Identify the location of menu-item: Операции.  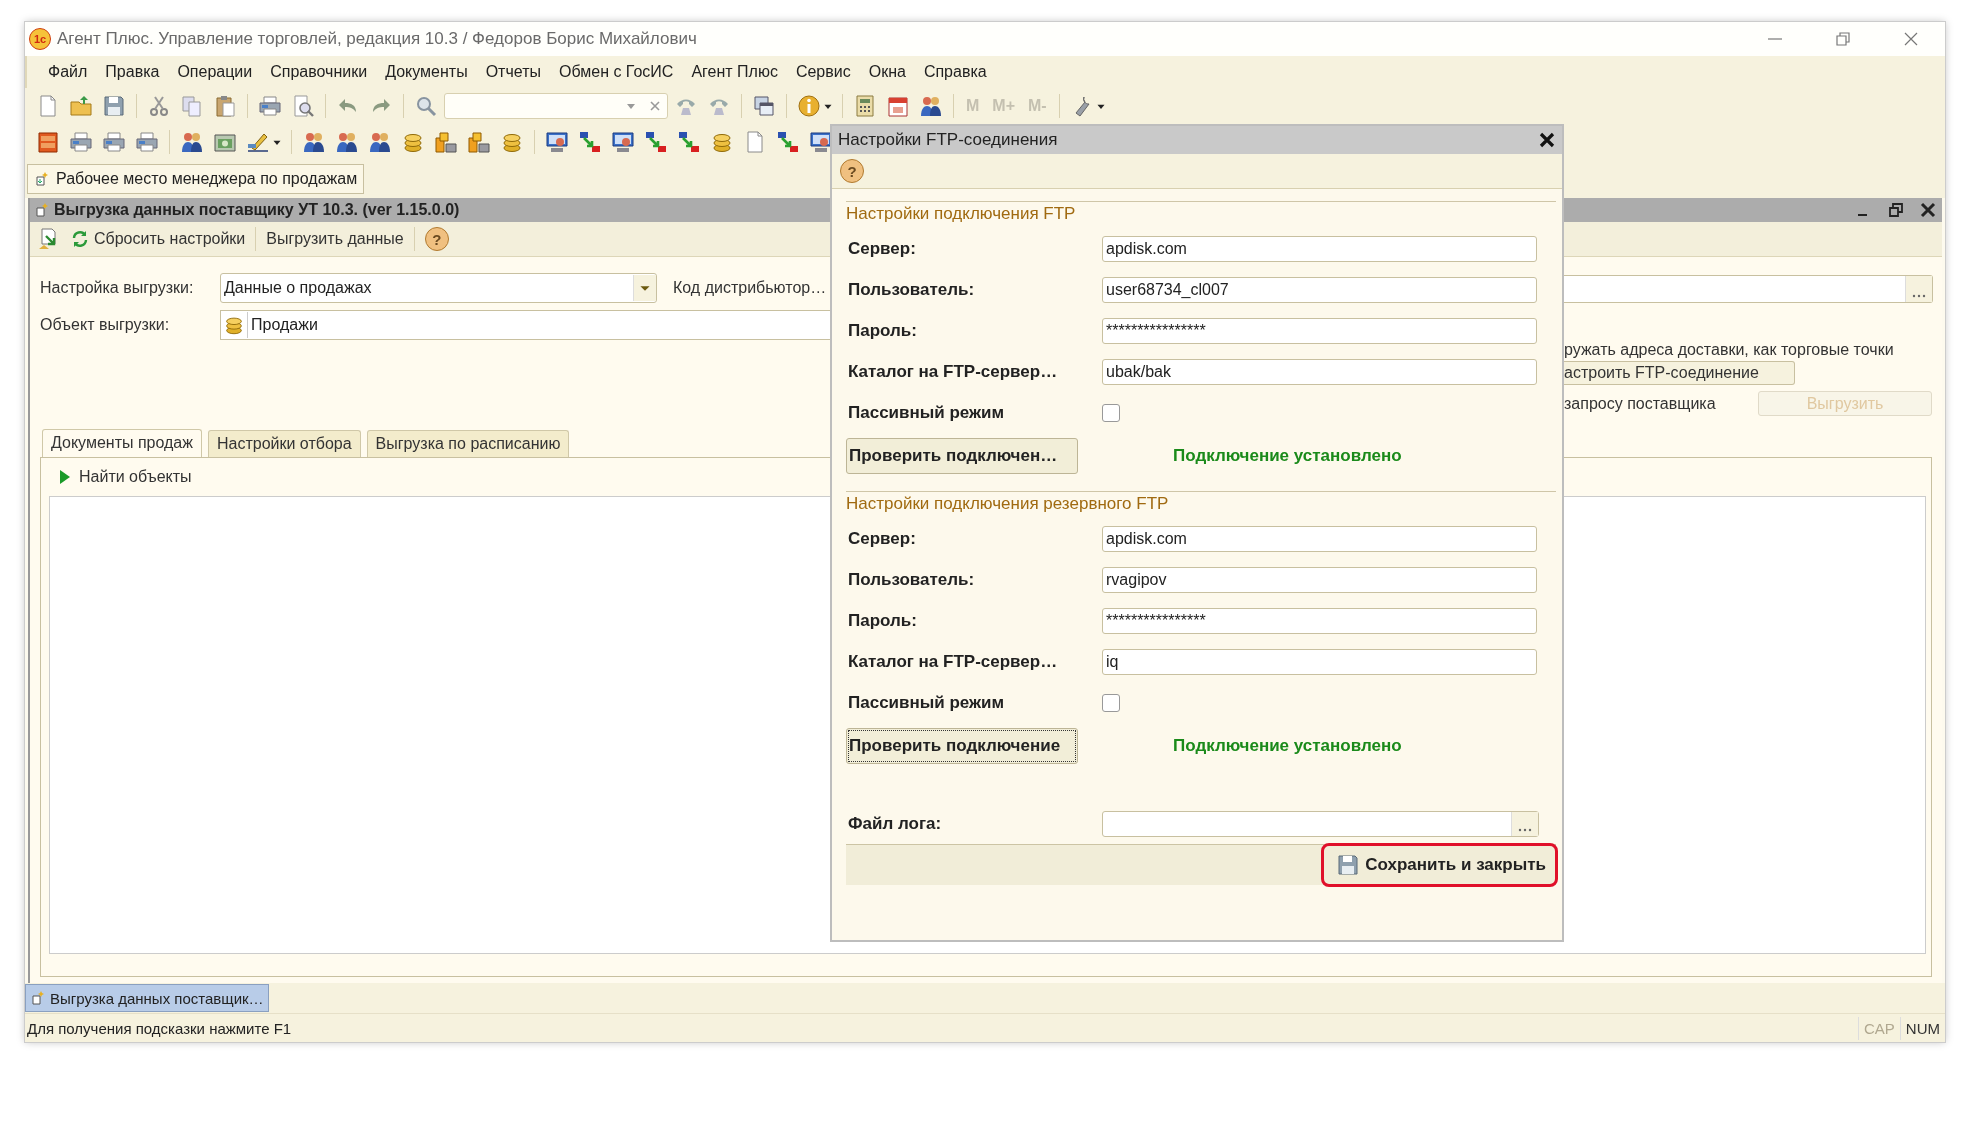
(215, 72).